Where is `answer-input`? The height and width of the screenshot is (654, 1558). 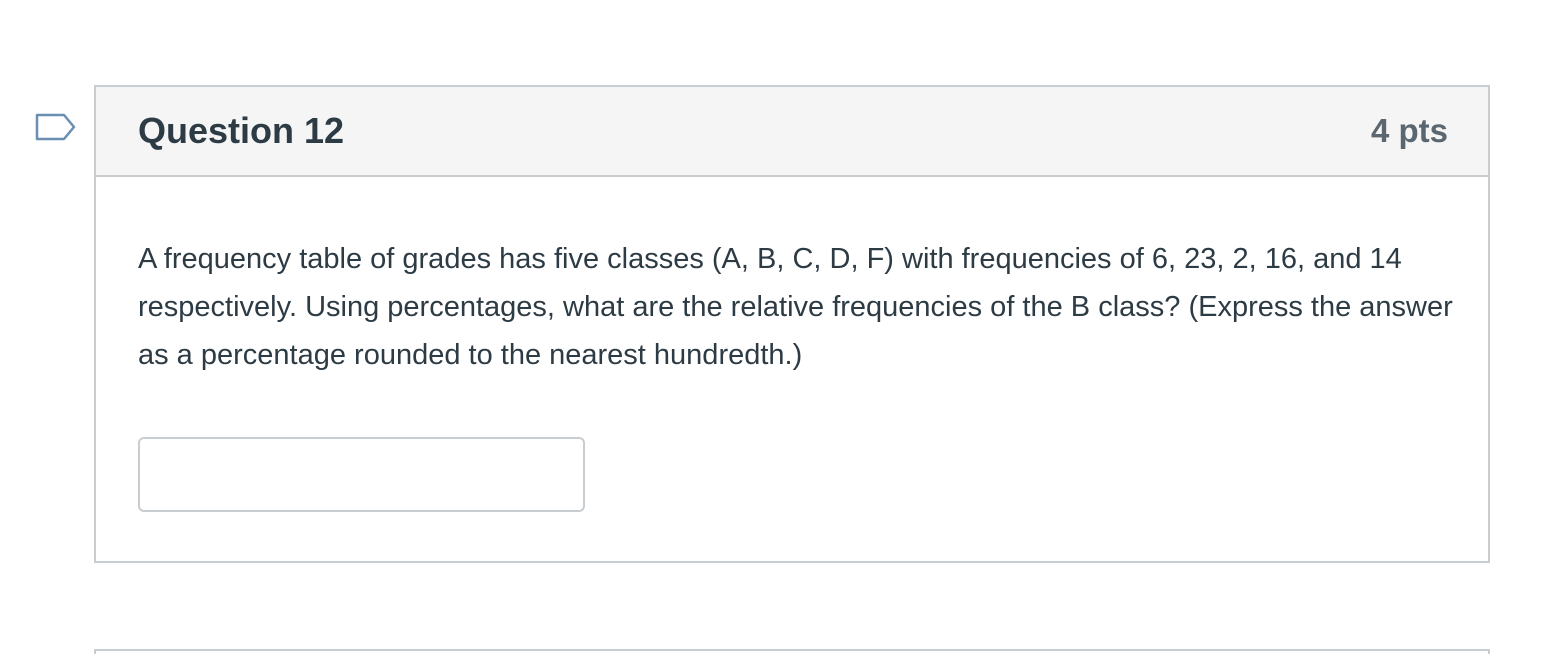 answer-input is located at coordinates (361, 474).